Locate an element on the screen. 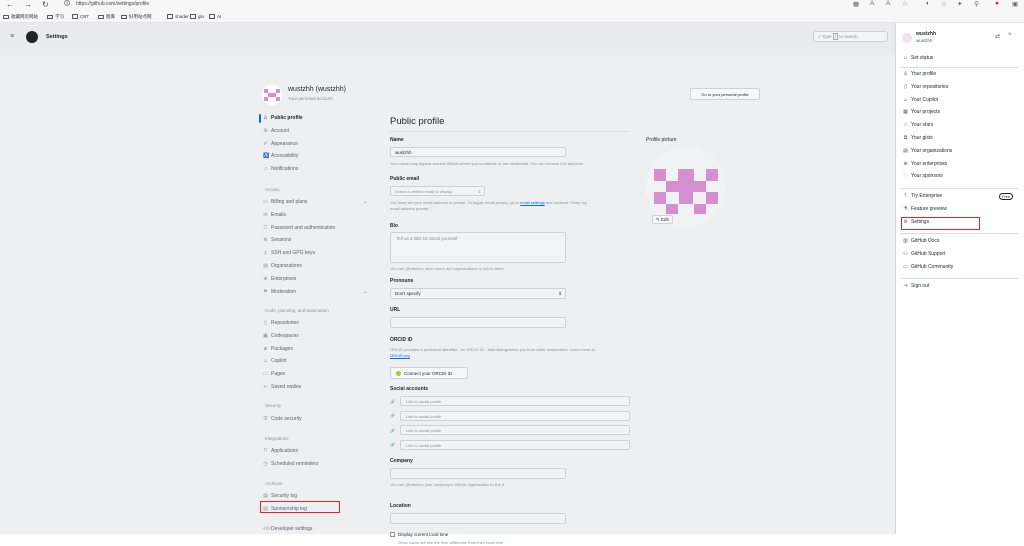  menu-item-developer-settings: </> Developer settings is located at coordinates (287, 529).